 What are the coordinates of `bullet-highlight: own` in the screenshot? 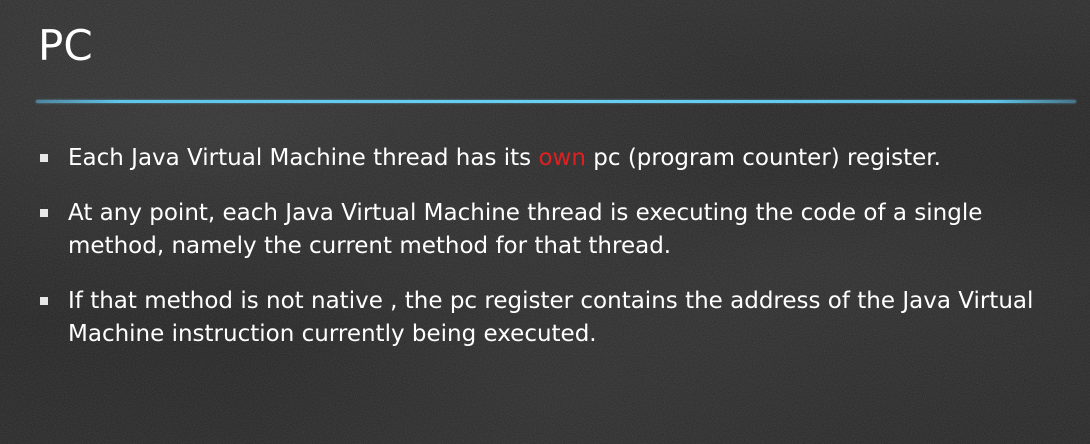 It's located at (562, 158).